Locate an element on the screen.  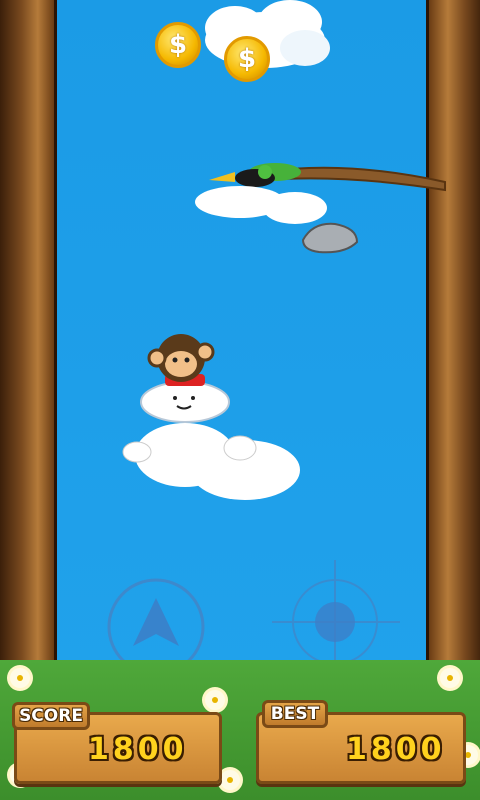
branch-with-toucan is located at coordinates (320, 208).